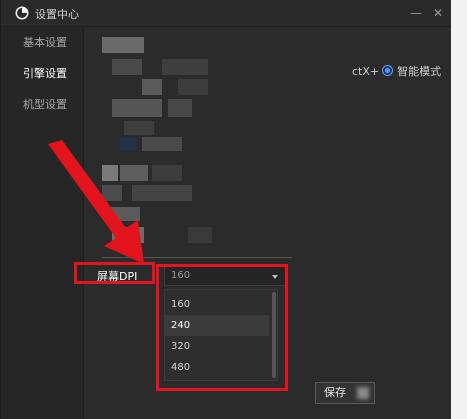  What do you see at coordinates (335, 392) in the screenshot?
I see `save-button-label: 保存` at bounding box center [335, 392].